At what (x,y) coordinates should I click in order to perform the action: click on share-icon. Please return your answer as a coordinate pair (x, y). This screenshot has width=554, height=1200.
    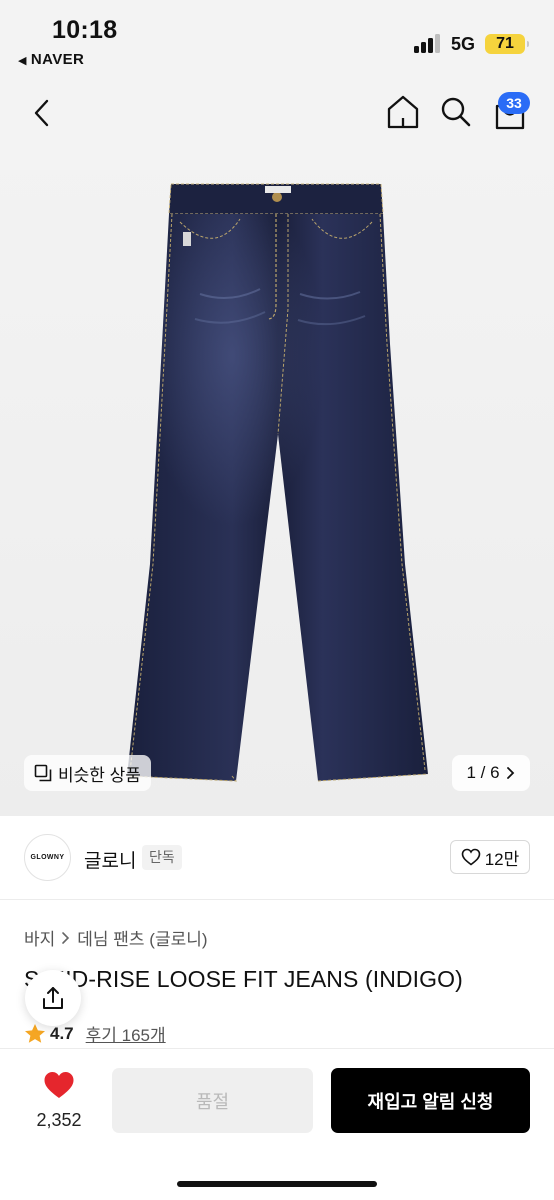
    Looking at the image, I should click on (53, 998).